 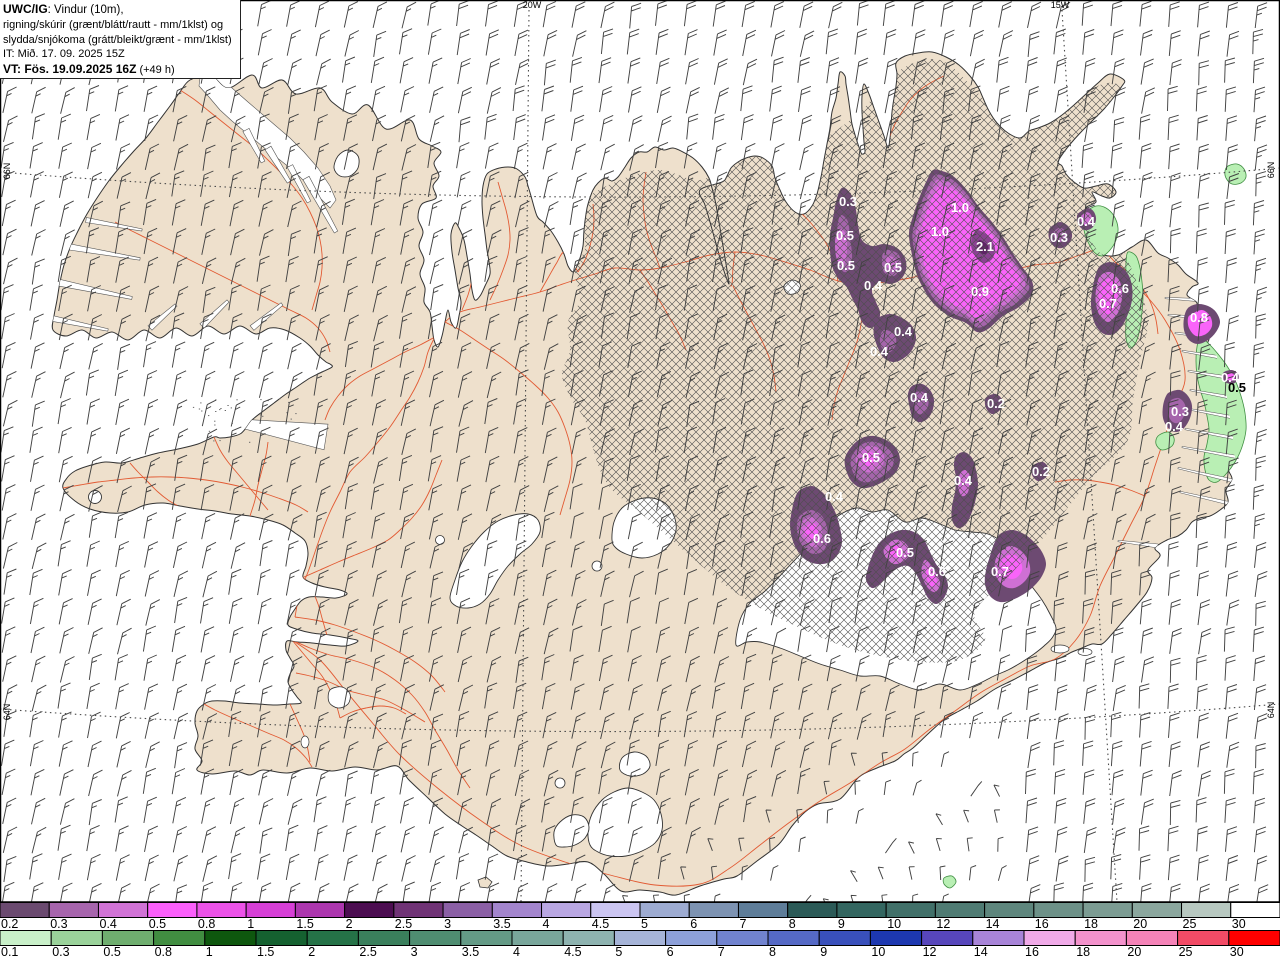 I want to click on svg-text: 15W, so click(x=1060, y=5).